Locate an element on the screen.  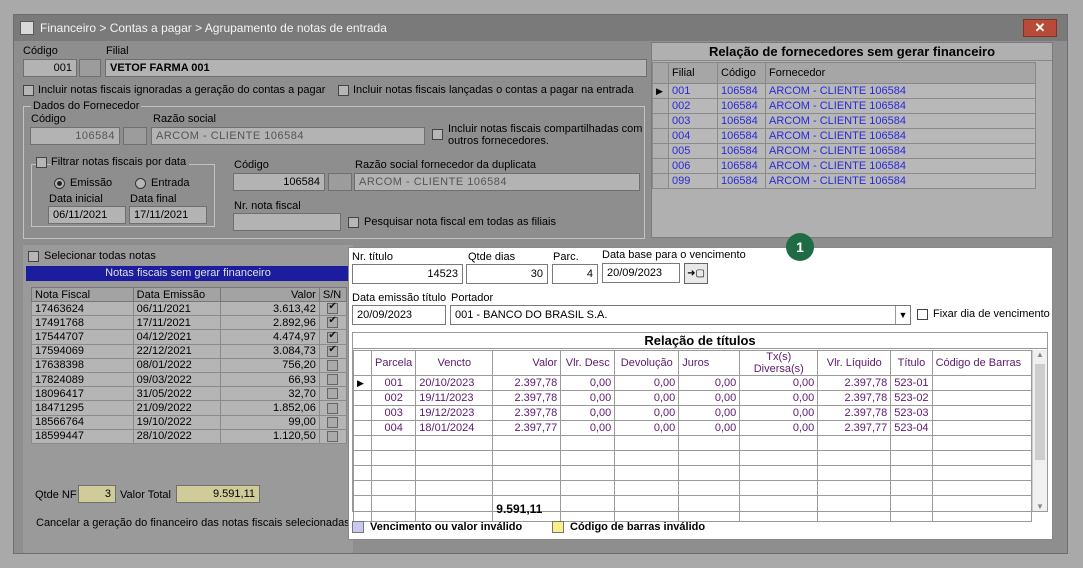
invoice-row: 18599447 28/10/2022 1.120,50 is located at coordinates (189, 436).